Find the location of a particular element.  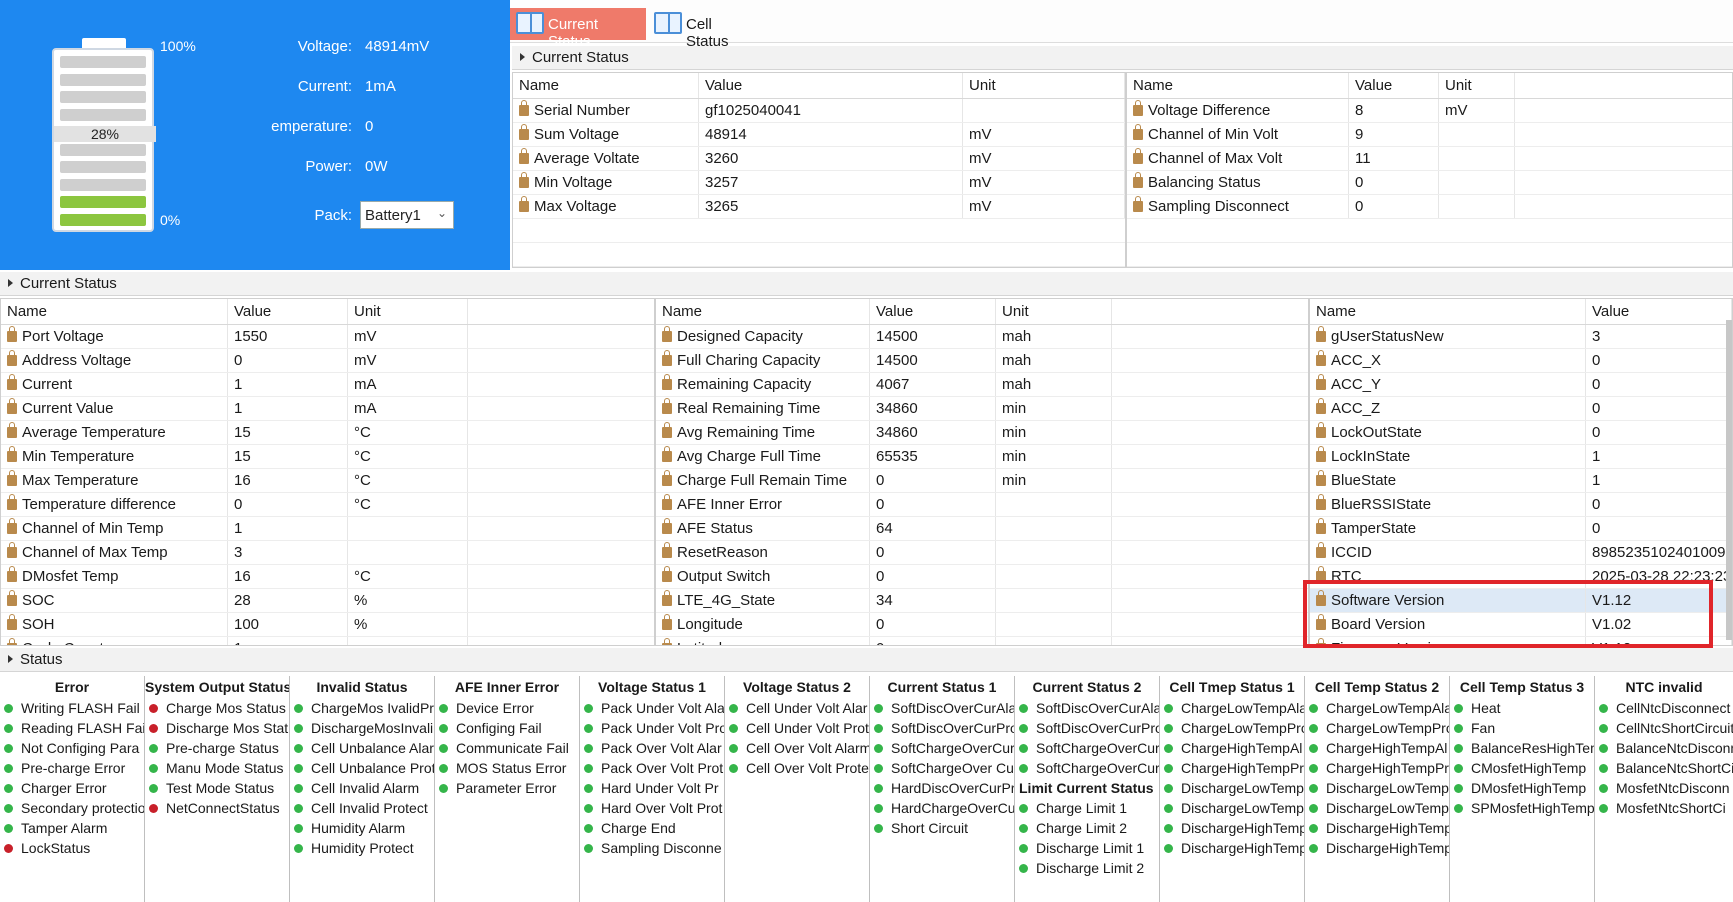

expand-arrow-icon is located at coordinates (10, 283).